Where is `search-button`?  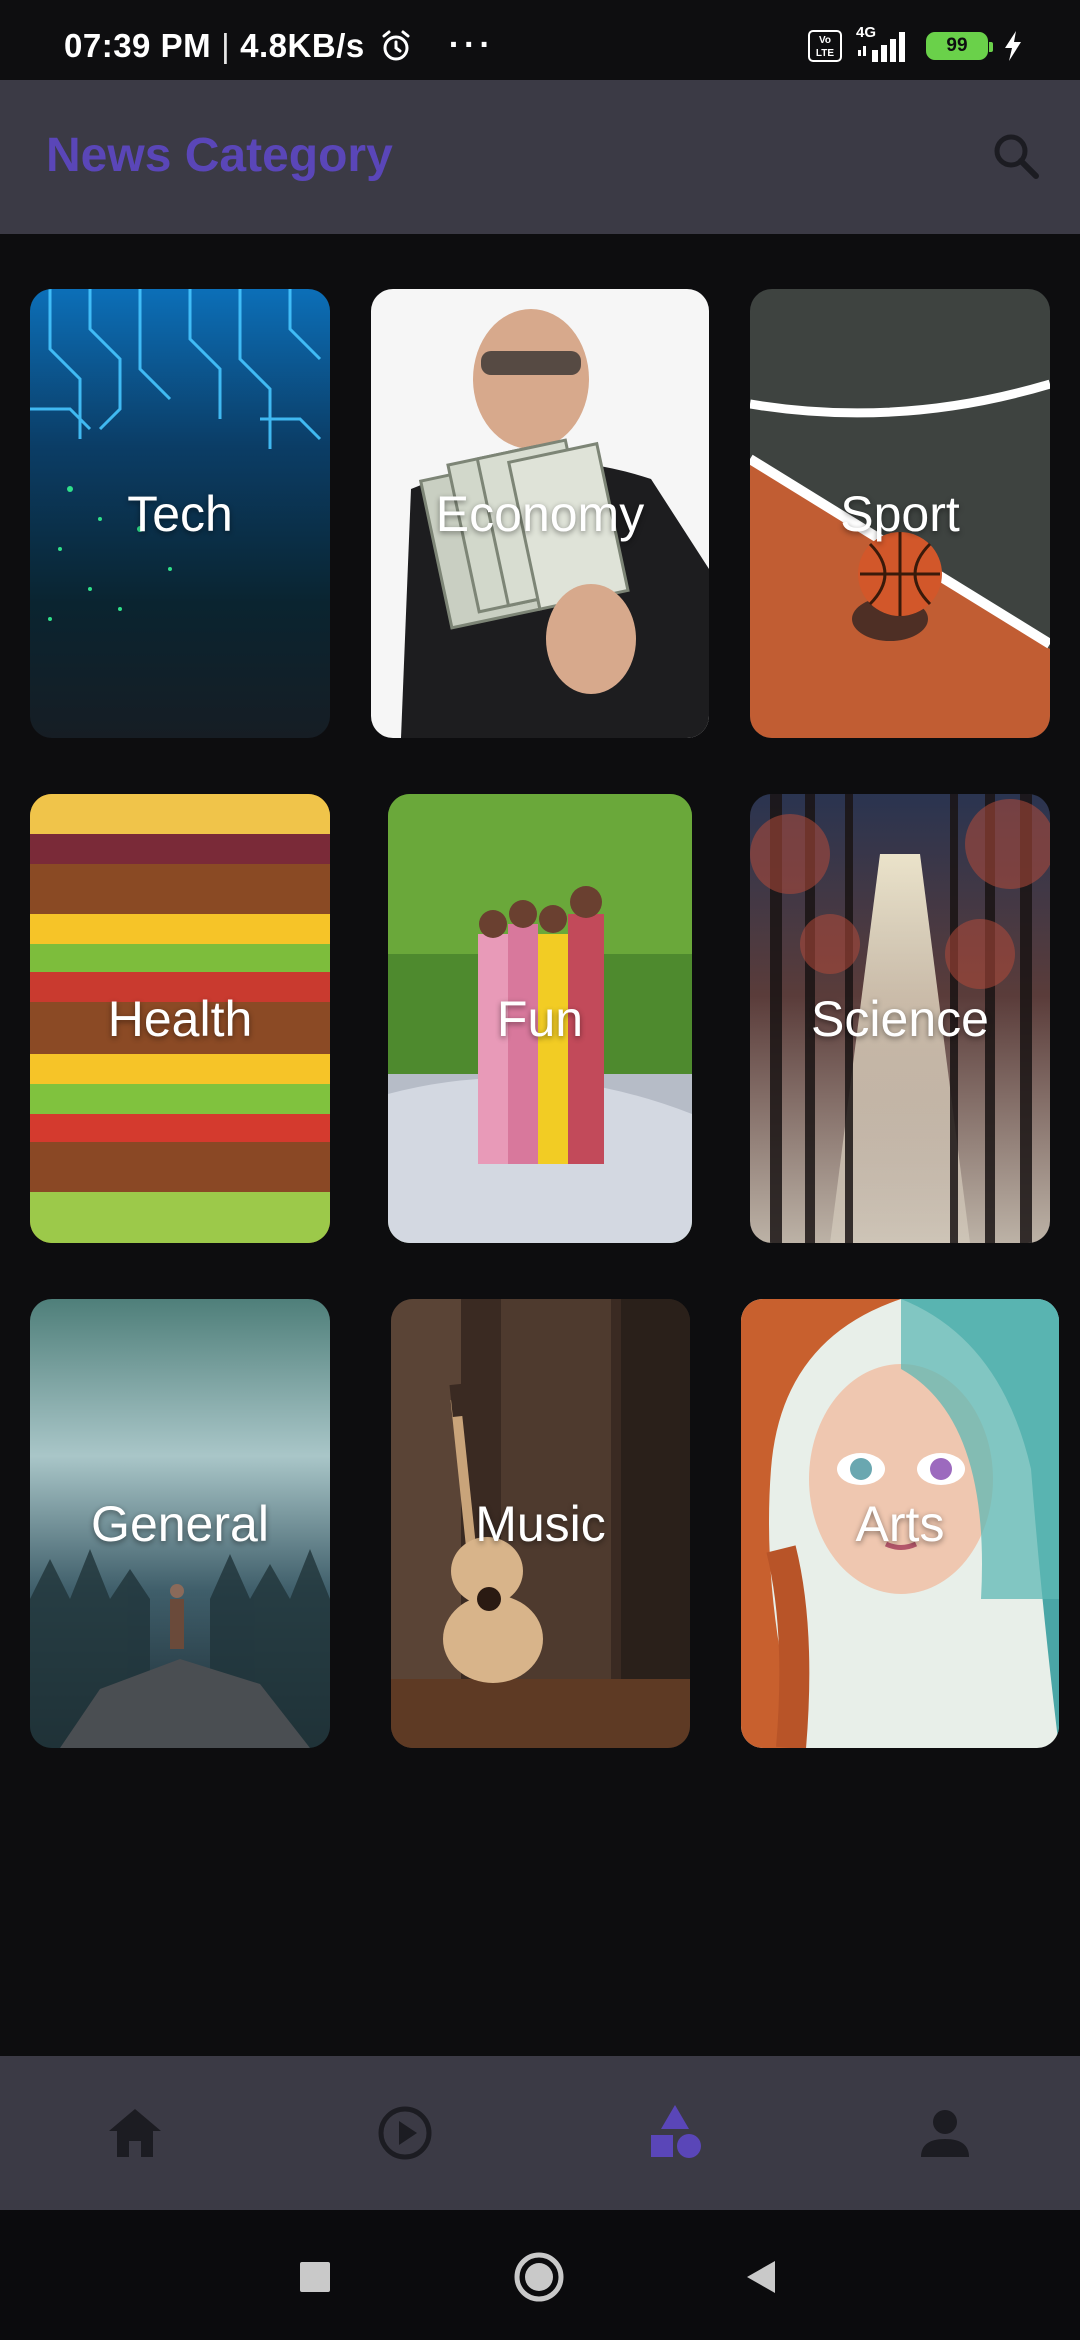
search-button is located at coordinates (1016, 156).